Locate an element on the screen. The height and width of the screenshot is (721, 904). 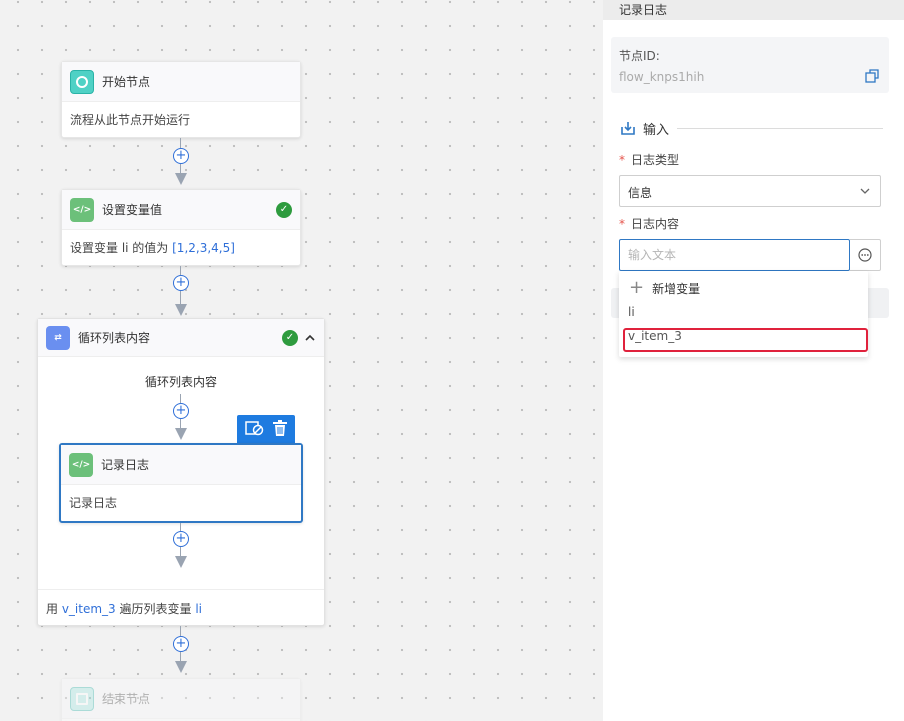
start-node: 开始节点 流程从此节点开始运行 is located at coordinates (181, 99).